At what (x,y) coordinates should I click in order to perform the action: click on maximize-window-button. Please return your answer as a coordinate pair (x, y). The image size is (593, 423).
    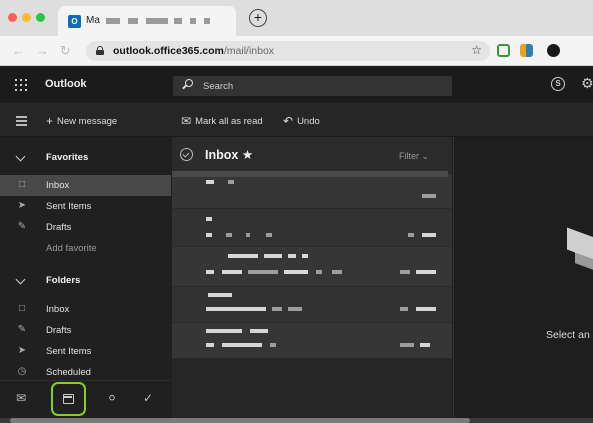
    Looking at the image, I should click on (40, 17).